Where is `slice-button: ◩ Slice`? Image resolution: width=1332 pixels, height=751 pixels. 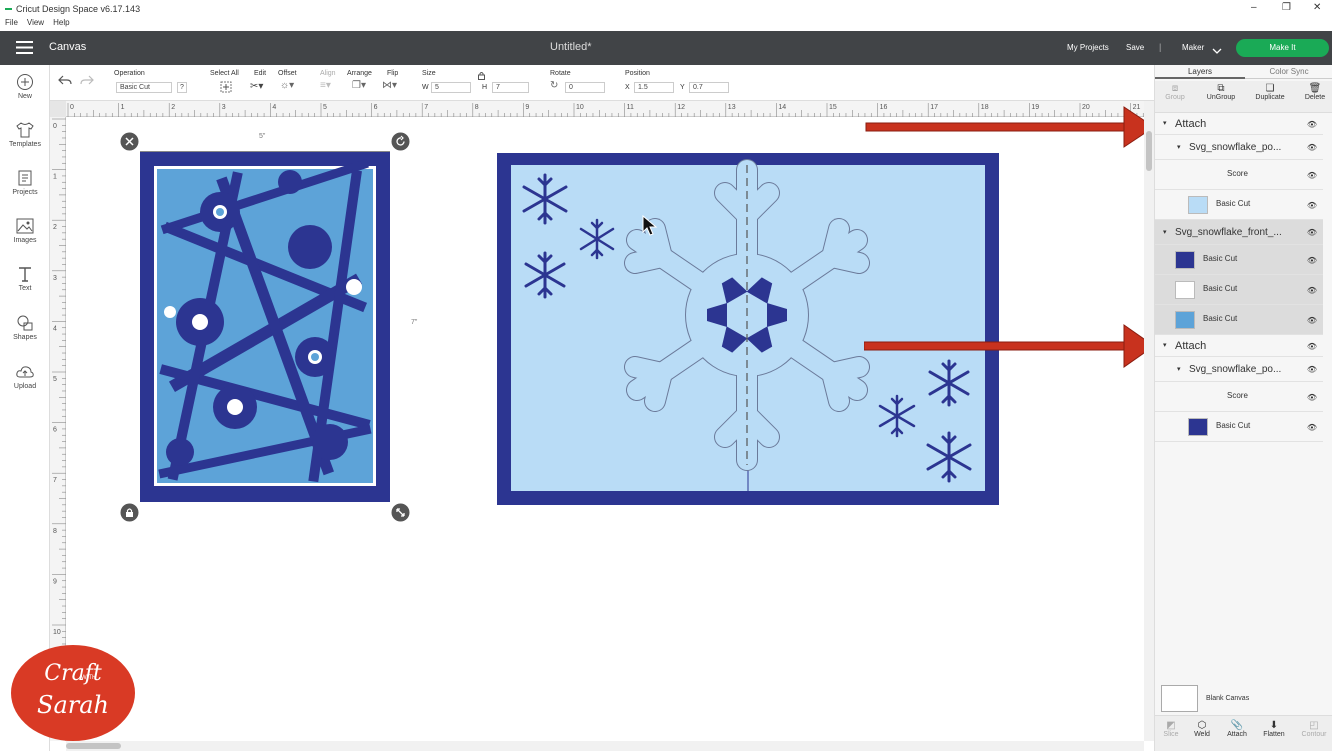
slice-button: ◩ Slice is located at coordinates (1171, 729).